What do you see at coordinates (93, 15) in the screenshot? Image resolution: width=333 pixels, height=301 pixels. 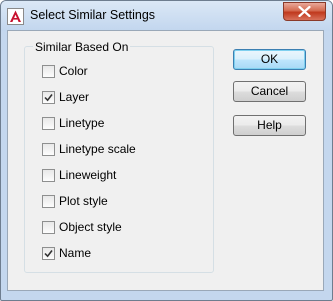 I see `window-title: Select Similar Settings` at bounding box center [93, 15].